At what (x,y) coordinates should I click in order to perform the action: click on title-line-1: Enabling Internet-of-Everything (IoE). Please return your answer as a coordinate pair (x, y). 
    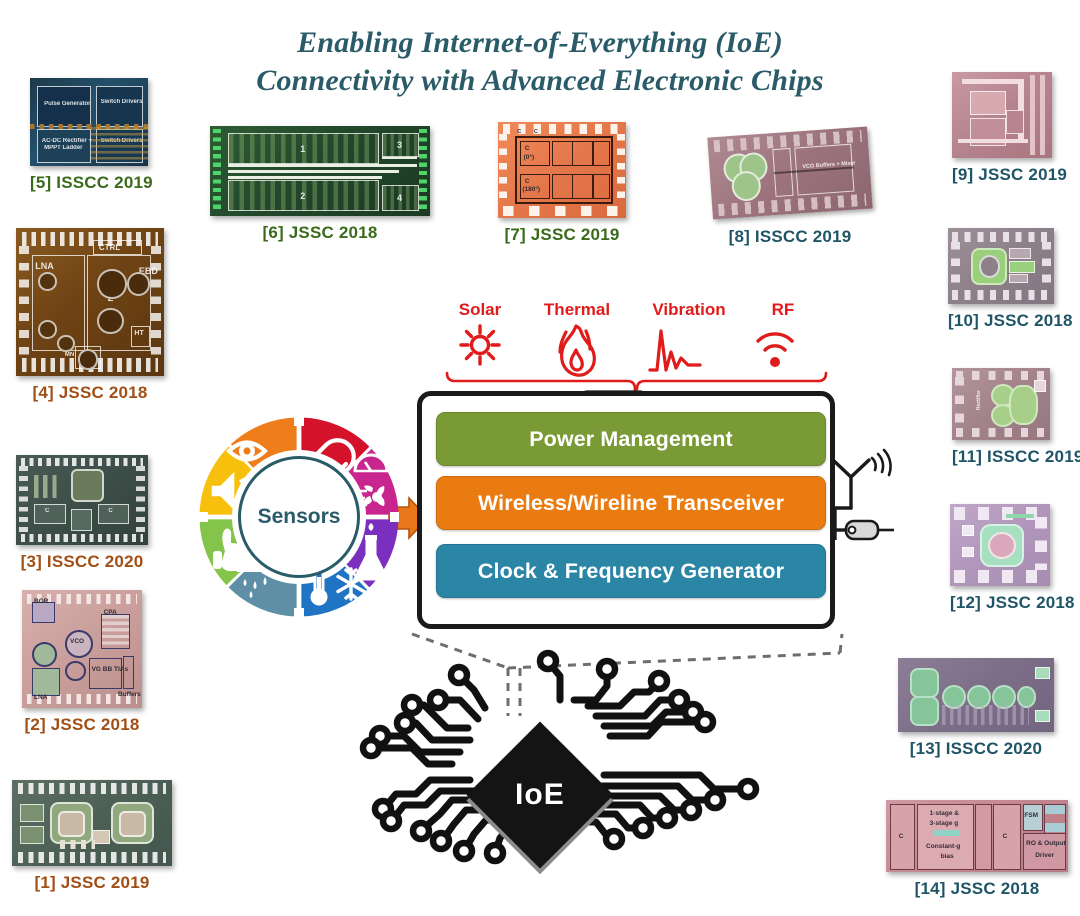
    Looking at the image, I should click on (540, 42).